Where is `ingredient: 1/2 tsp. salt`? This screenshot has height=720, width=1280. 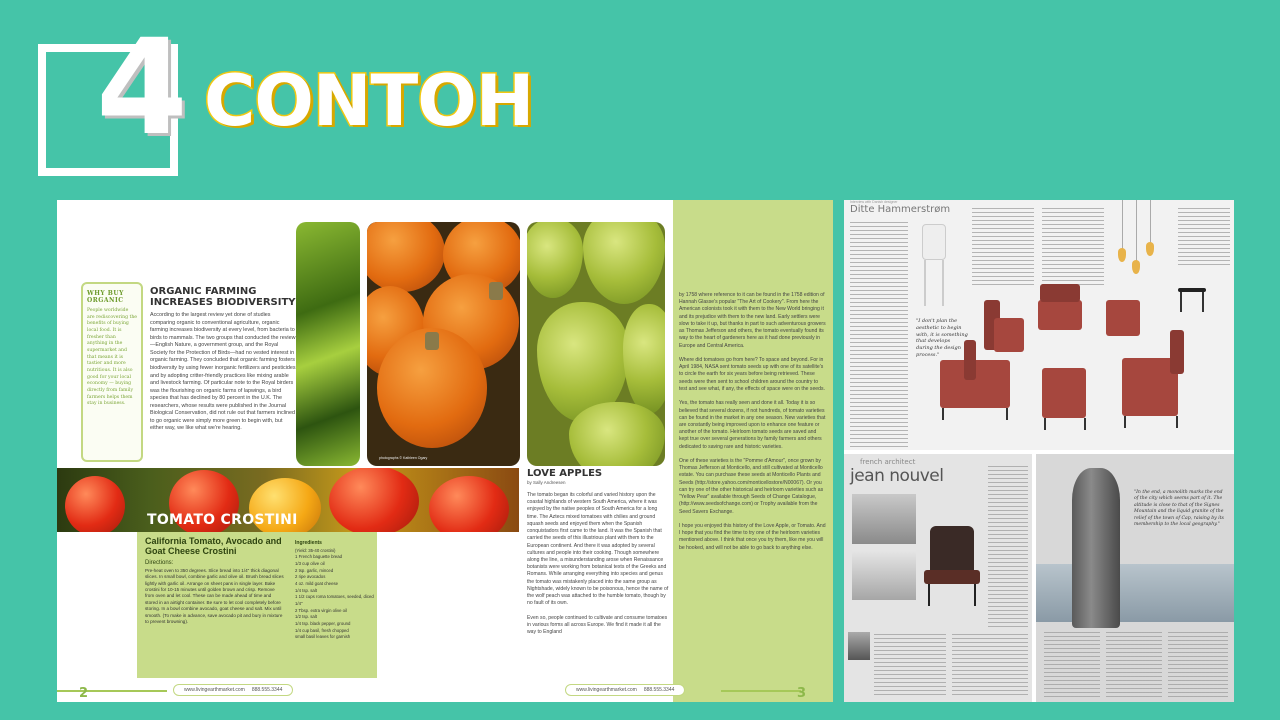
ingredient: 1/2 tsp. salt is located at coordinates (306, 617).